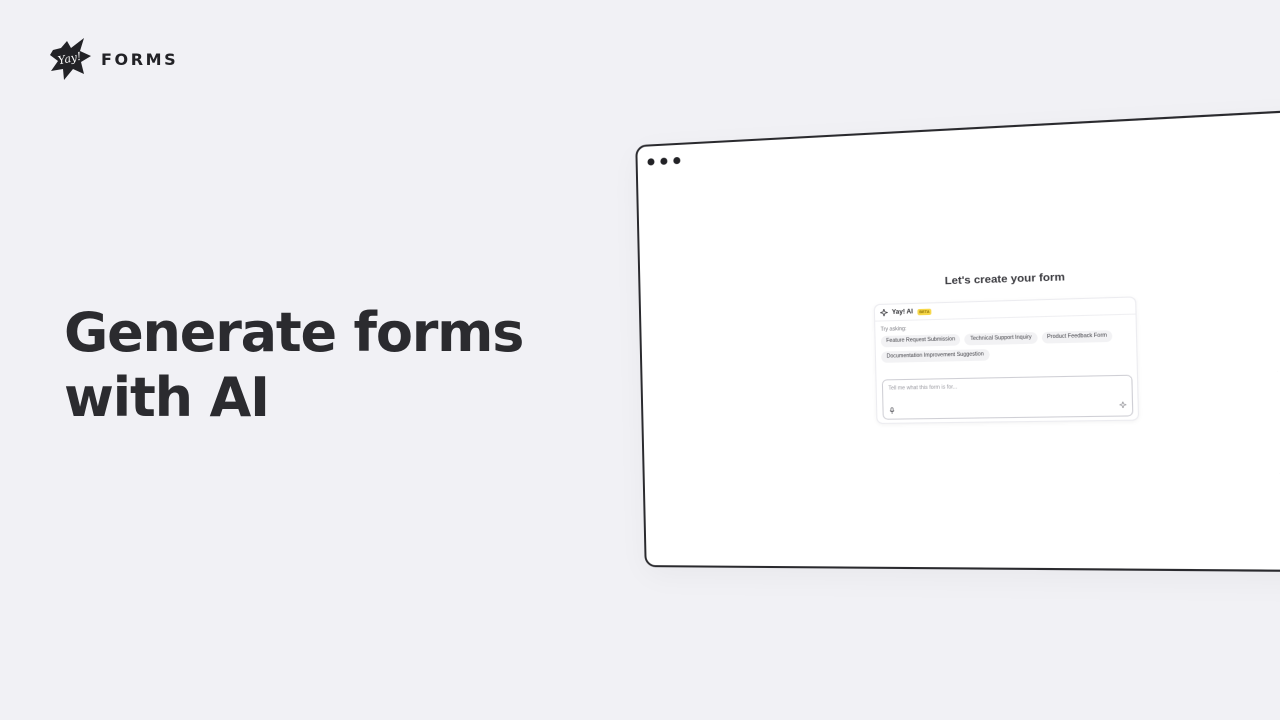  Describe the element at coordinates (140, 59) in the screenshot. I see `brand-name: FORMS` at that location.